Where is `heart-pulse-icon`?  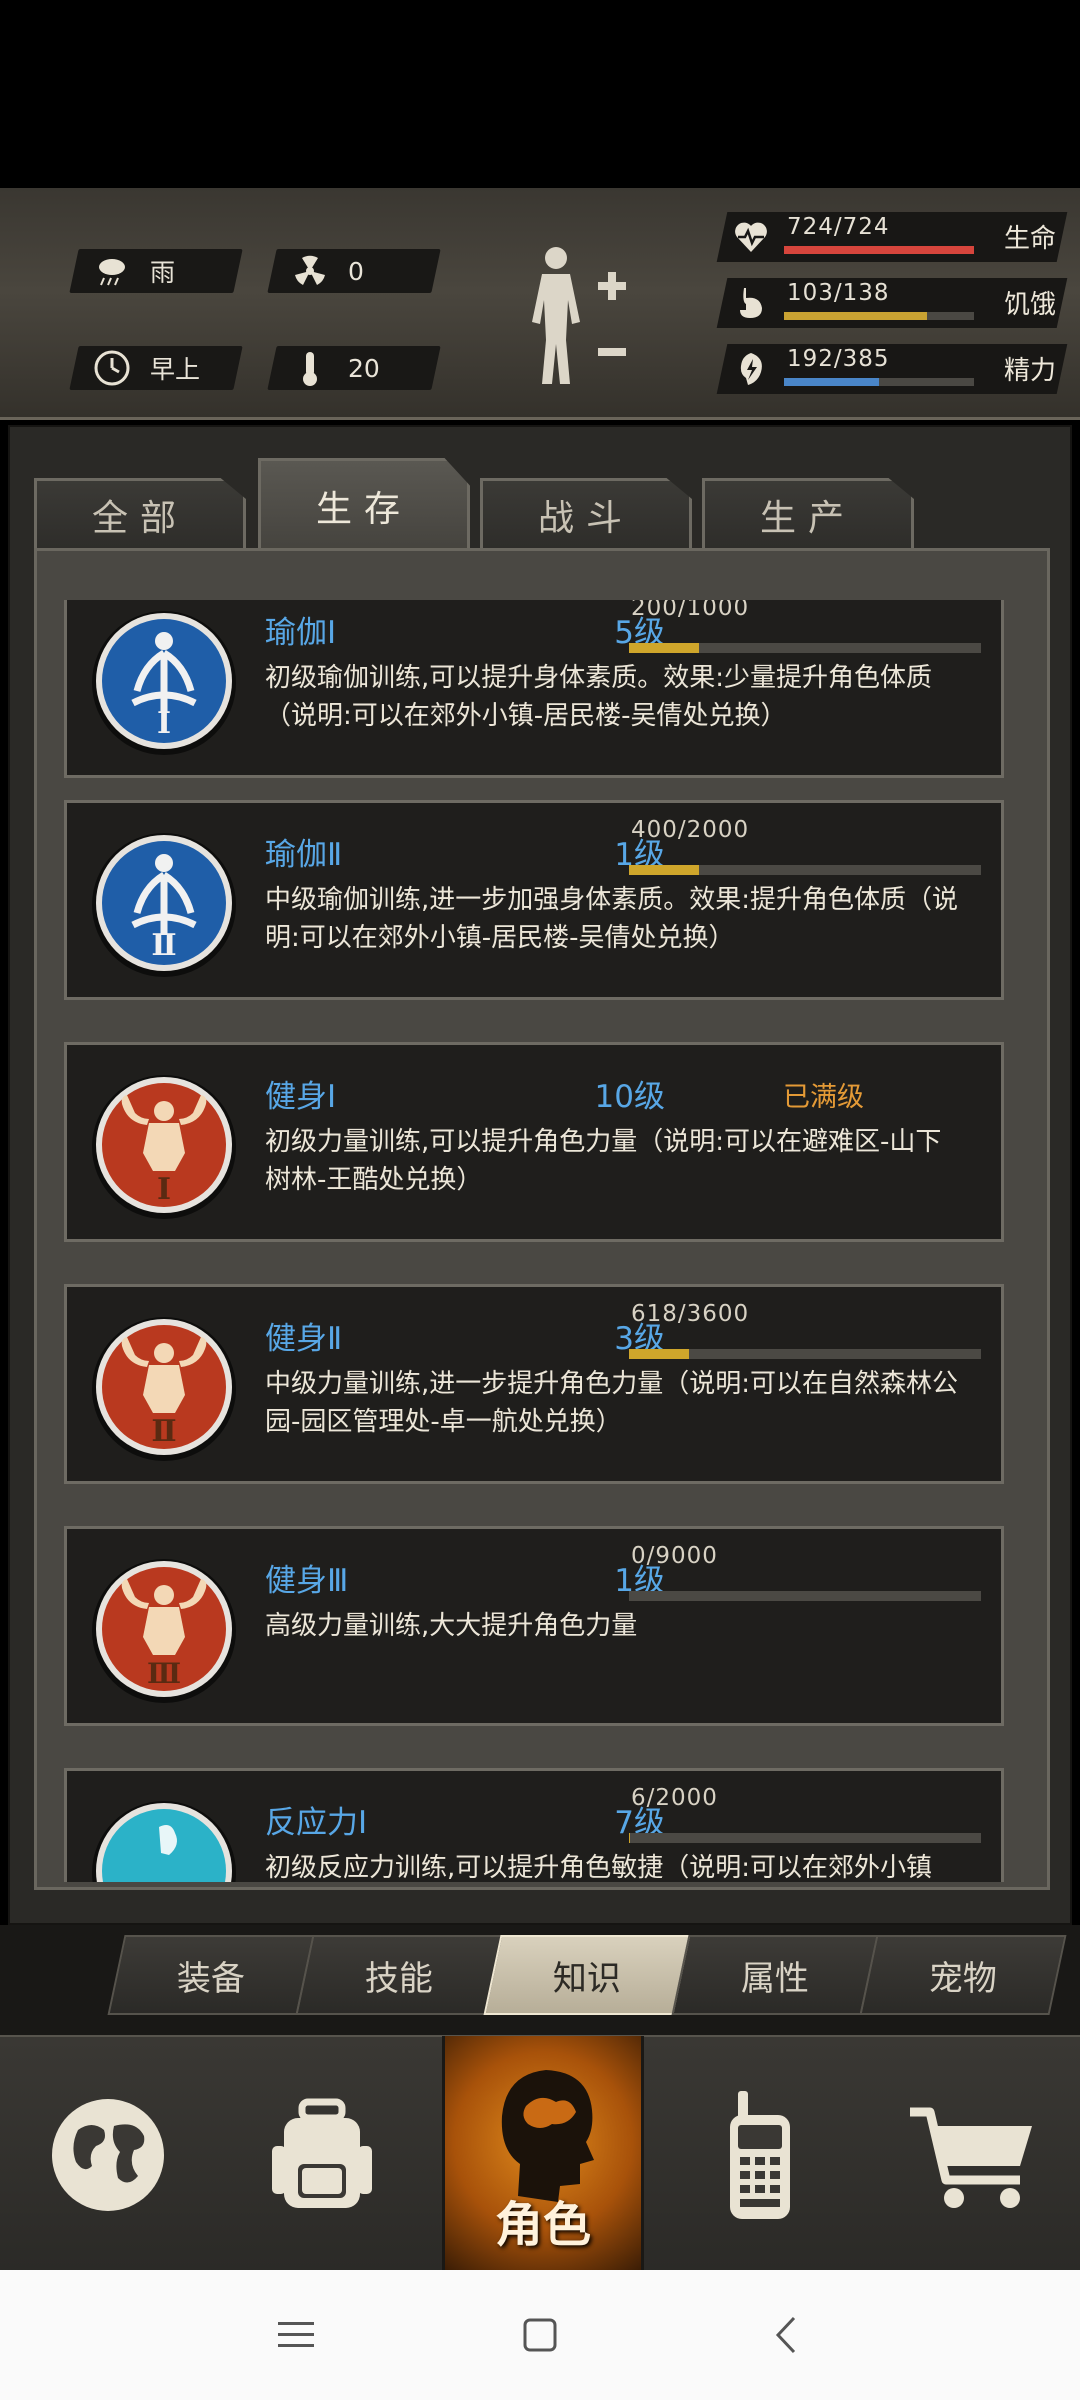
heart-pulse-icon is located at coordinates (751, 237).